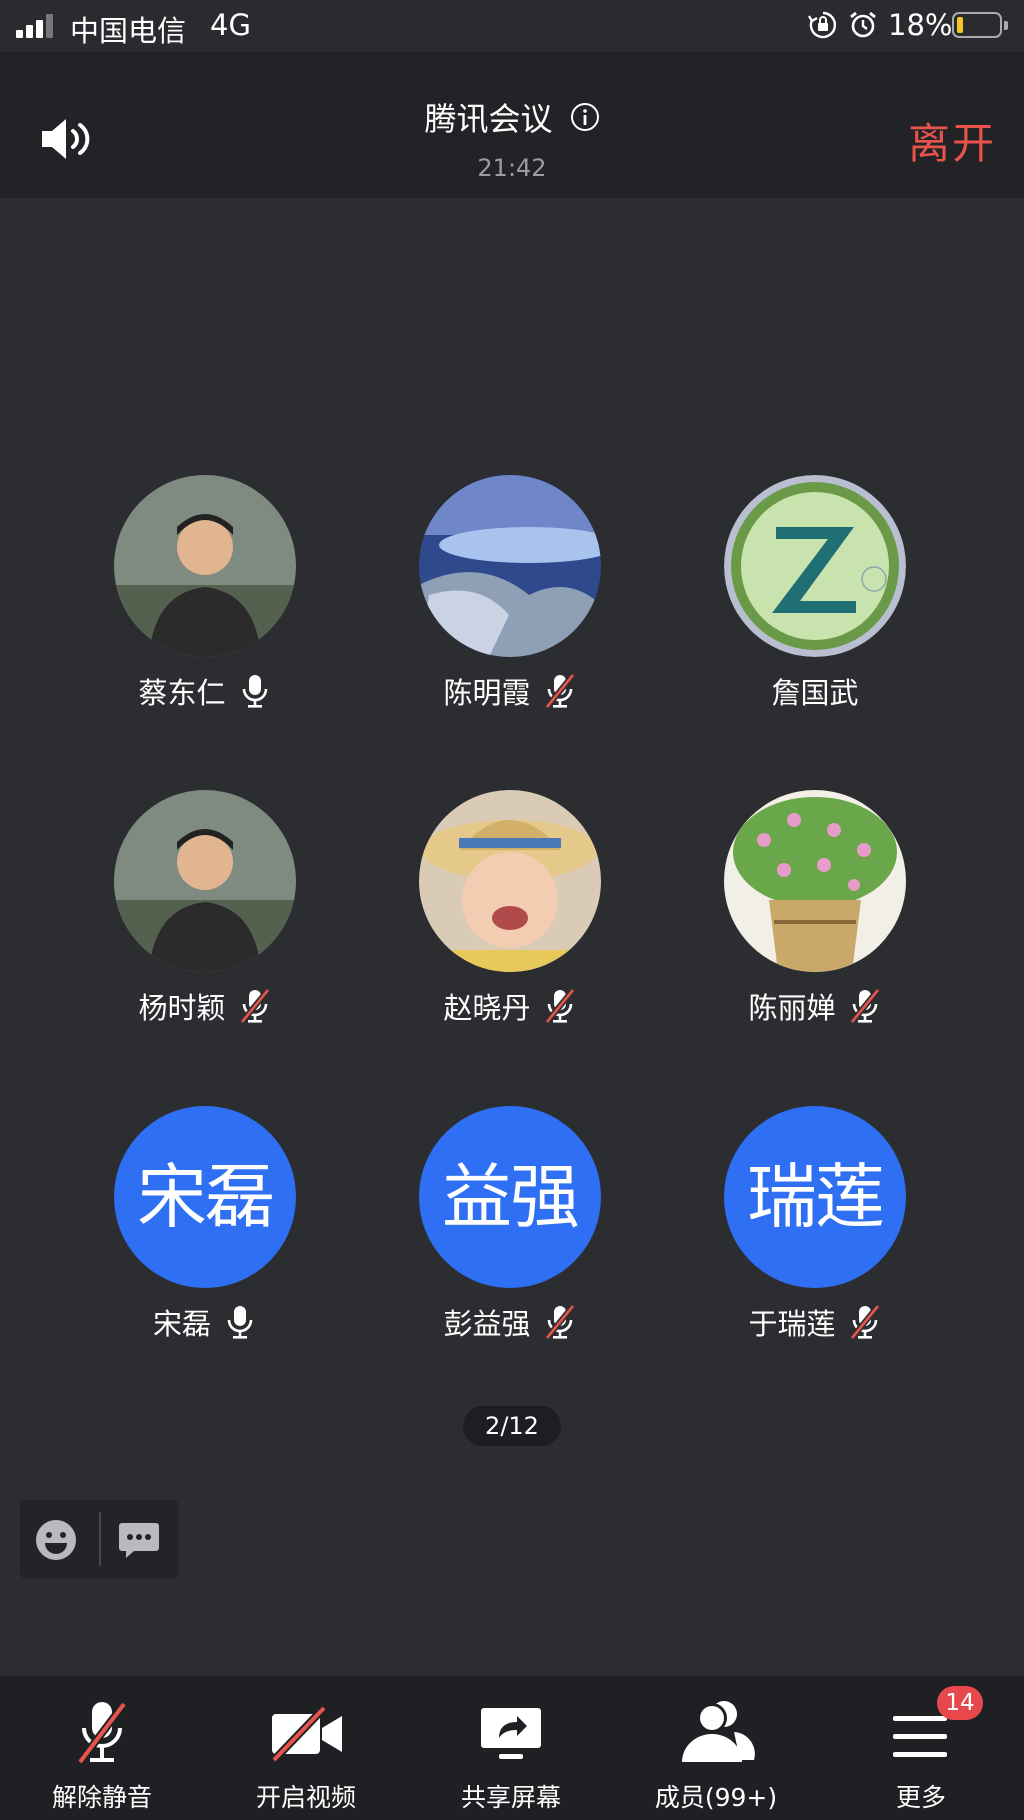  Describe the element at coordinates (863, 24) in the screenshot. I see `alarm-icon` at that location.